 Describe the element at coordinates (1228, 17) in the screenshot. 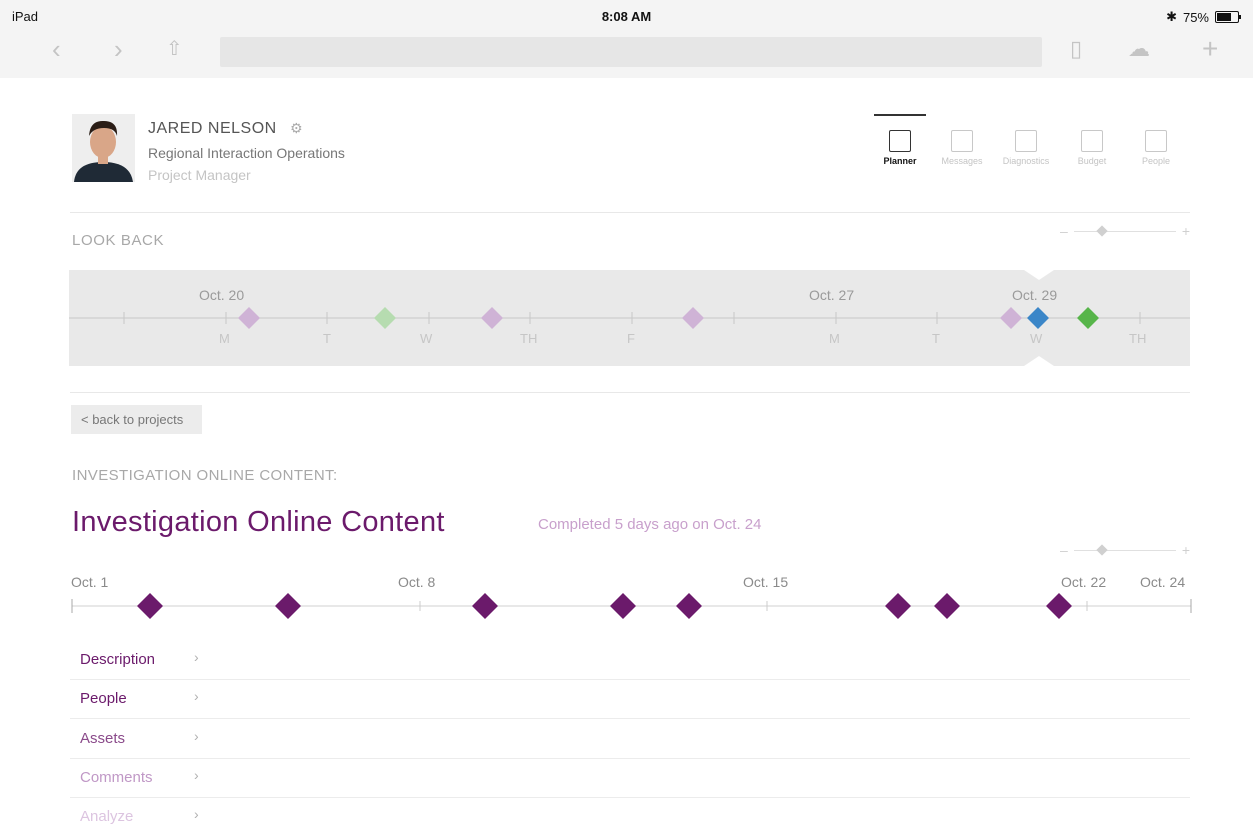

I see `battery-icon` at that location.